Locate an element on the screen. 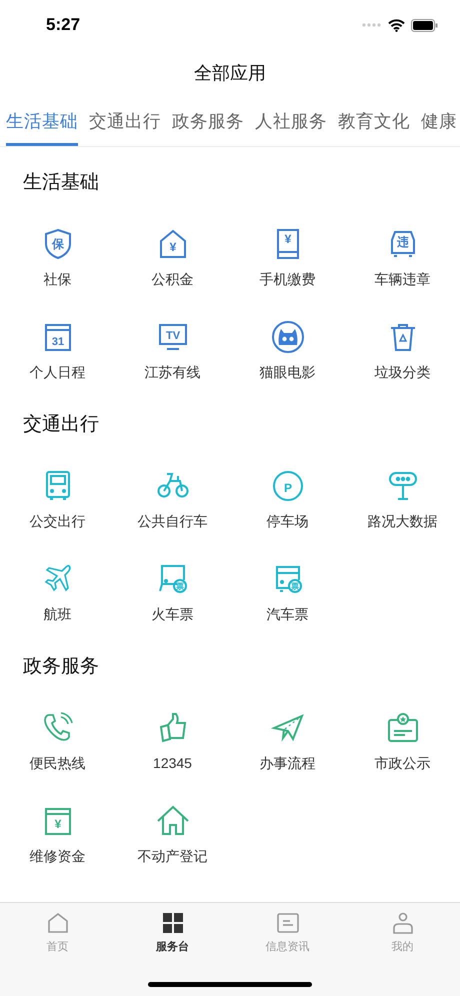  section-heading: 生活基础 is located at coordinates (61, 183).